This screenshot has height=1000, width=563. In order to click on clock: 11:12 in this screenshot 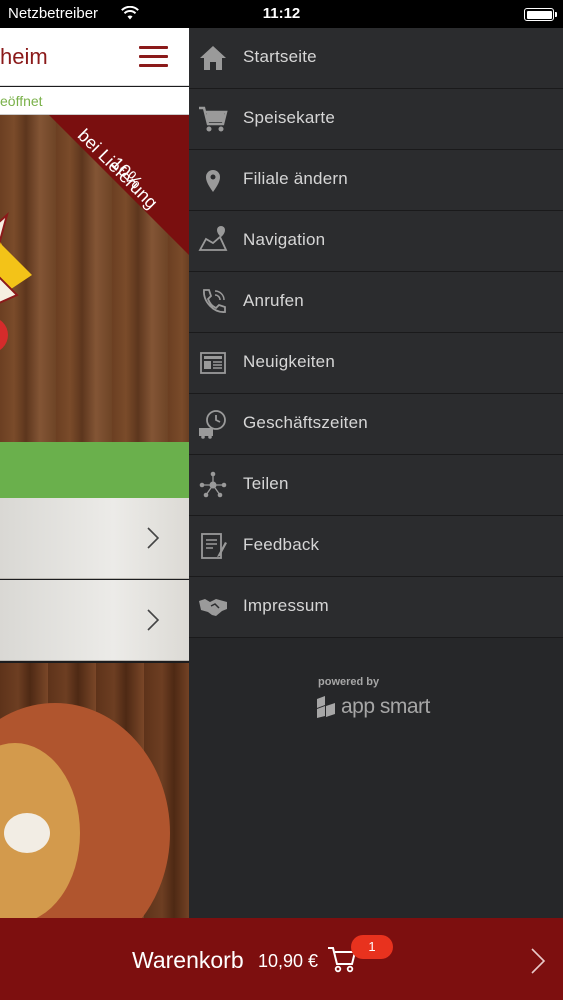, I will do `click(281, 13)`.